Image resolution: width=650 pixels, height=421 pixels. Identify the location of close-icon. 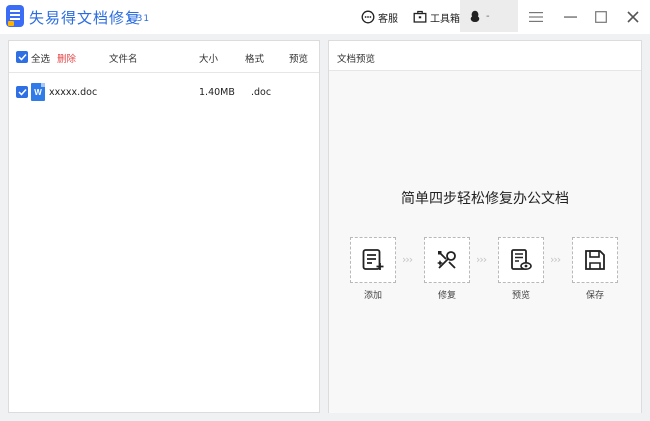
(633, 17).